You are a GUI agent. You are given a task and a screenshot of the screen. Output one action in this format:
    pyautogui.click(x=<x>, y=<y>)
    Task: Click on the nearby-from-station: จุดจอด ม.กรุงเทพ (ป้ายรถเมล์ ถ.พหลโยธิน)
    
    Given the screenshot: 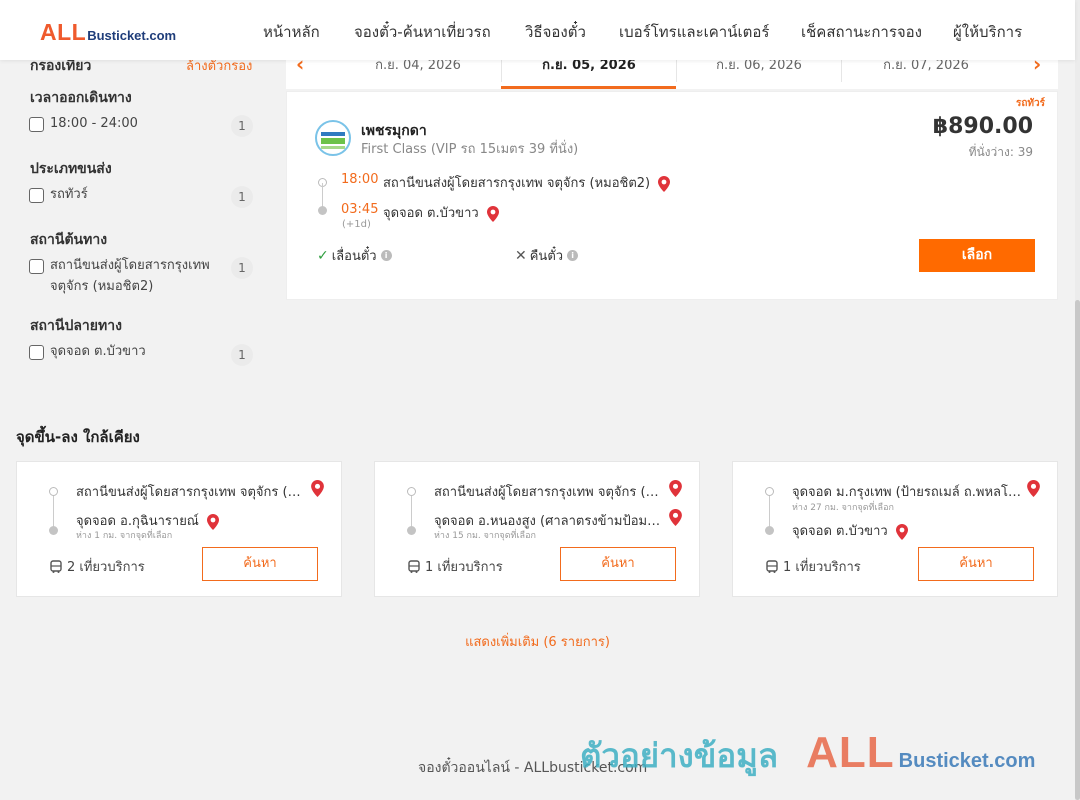 What is the action you would take?
    pyautogui.click(x=908, y=492)
    